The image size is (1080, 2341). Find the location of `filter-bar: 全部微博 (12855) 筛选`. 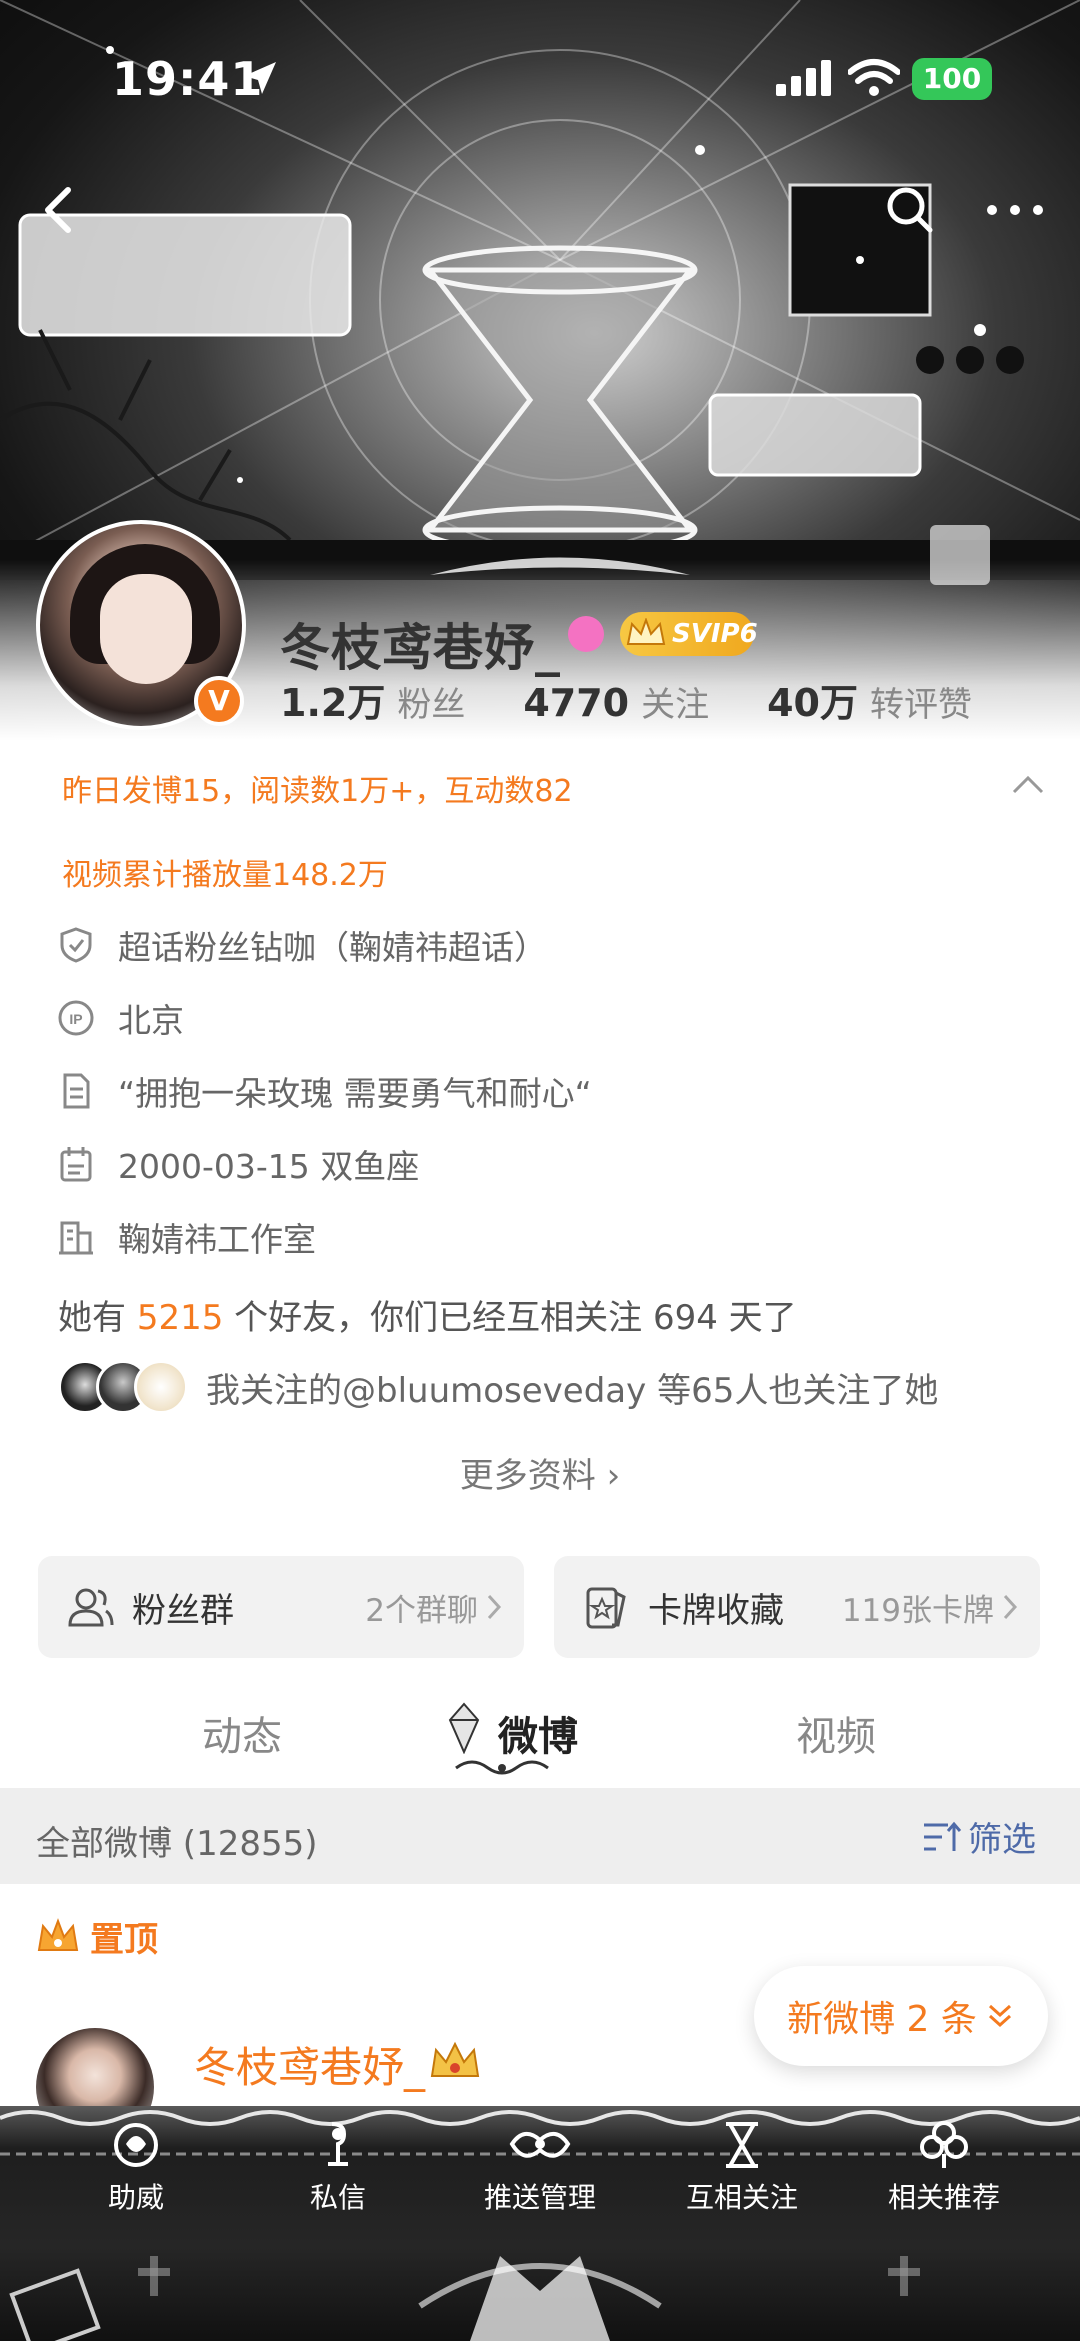

filter-bar: 全部微博 (12855) 筛选 is located at coordinates (540, 1836).